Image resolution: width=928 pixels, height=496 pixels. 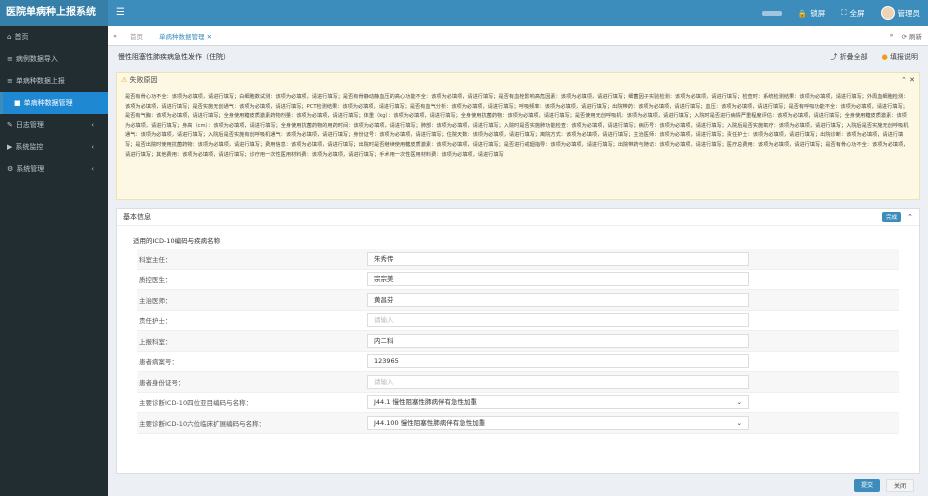 What do you see at coordinates (137, 217) in the screenshot?
I see `card-title: 基本信息` at bounding box center [137, 217].